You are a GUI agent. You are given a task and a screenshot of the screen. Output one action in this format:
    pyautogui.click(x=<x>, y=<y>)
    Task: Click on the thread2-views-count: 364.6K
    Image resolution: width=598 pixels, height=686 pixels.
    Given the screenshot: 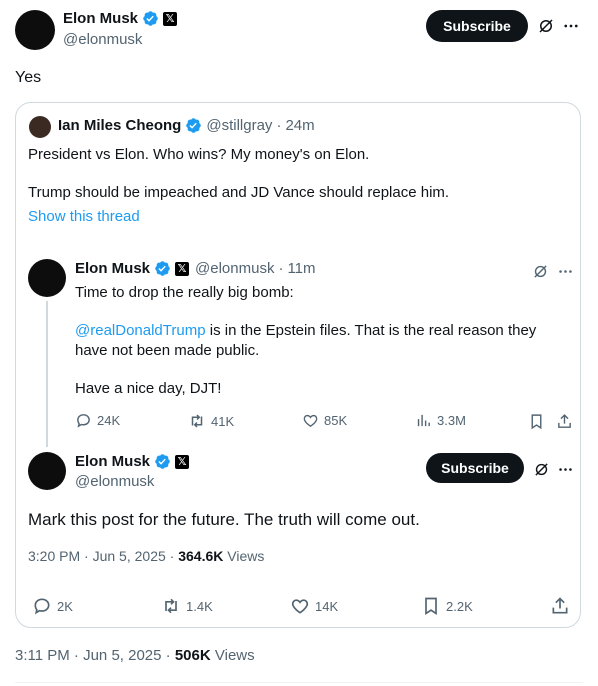 What is the action you would take?
    pyautogui.click(x=201, y=556)
    